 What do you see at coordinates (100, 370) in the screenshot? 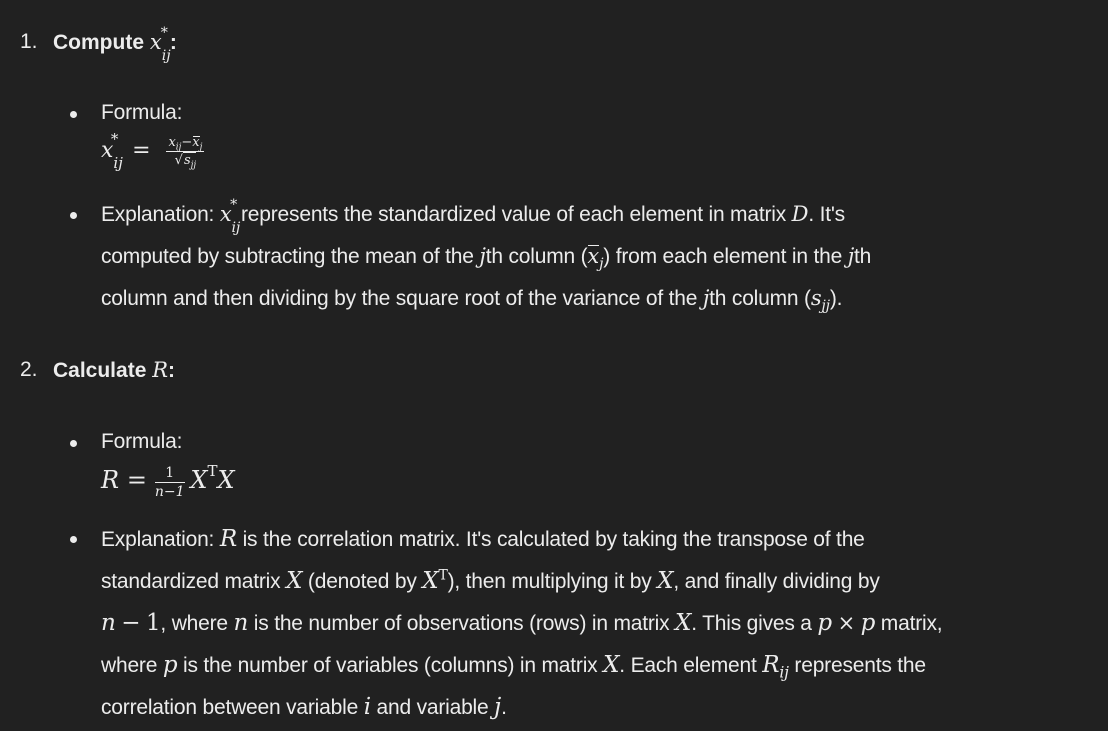
I see `item-2-heading-label: Calculate` at bounding box center [100, 370].